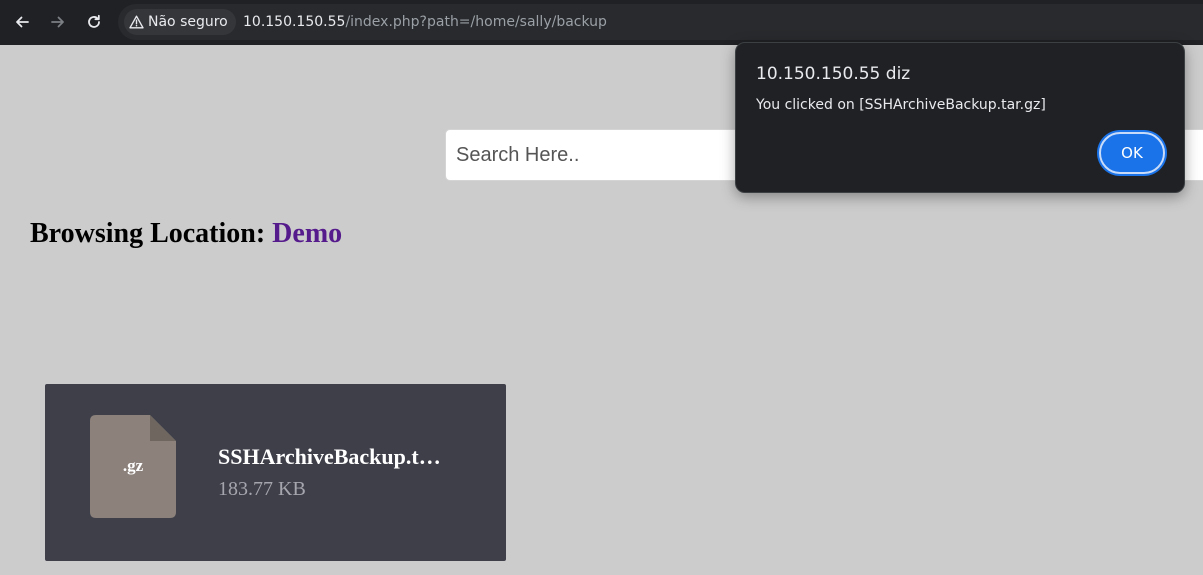 The image size is (1203, 575). I want to click on file-size: 183.77 KB, so click(262, 489).